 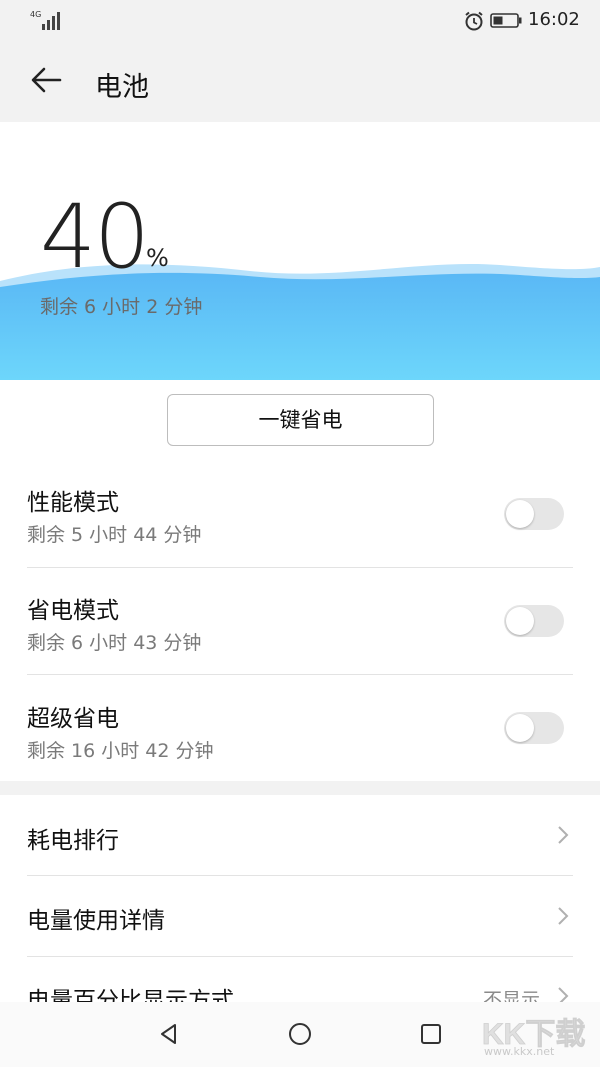 I want to click on nav-back-icon, so click(x=169, y=1034).